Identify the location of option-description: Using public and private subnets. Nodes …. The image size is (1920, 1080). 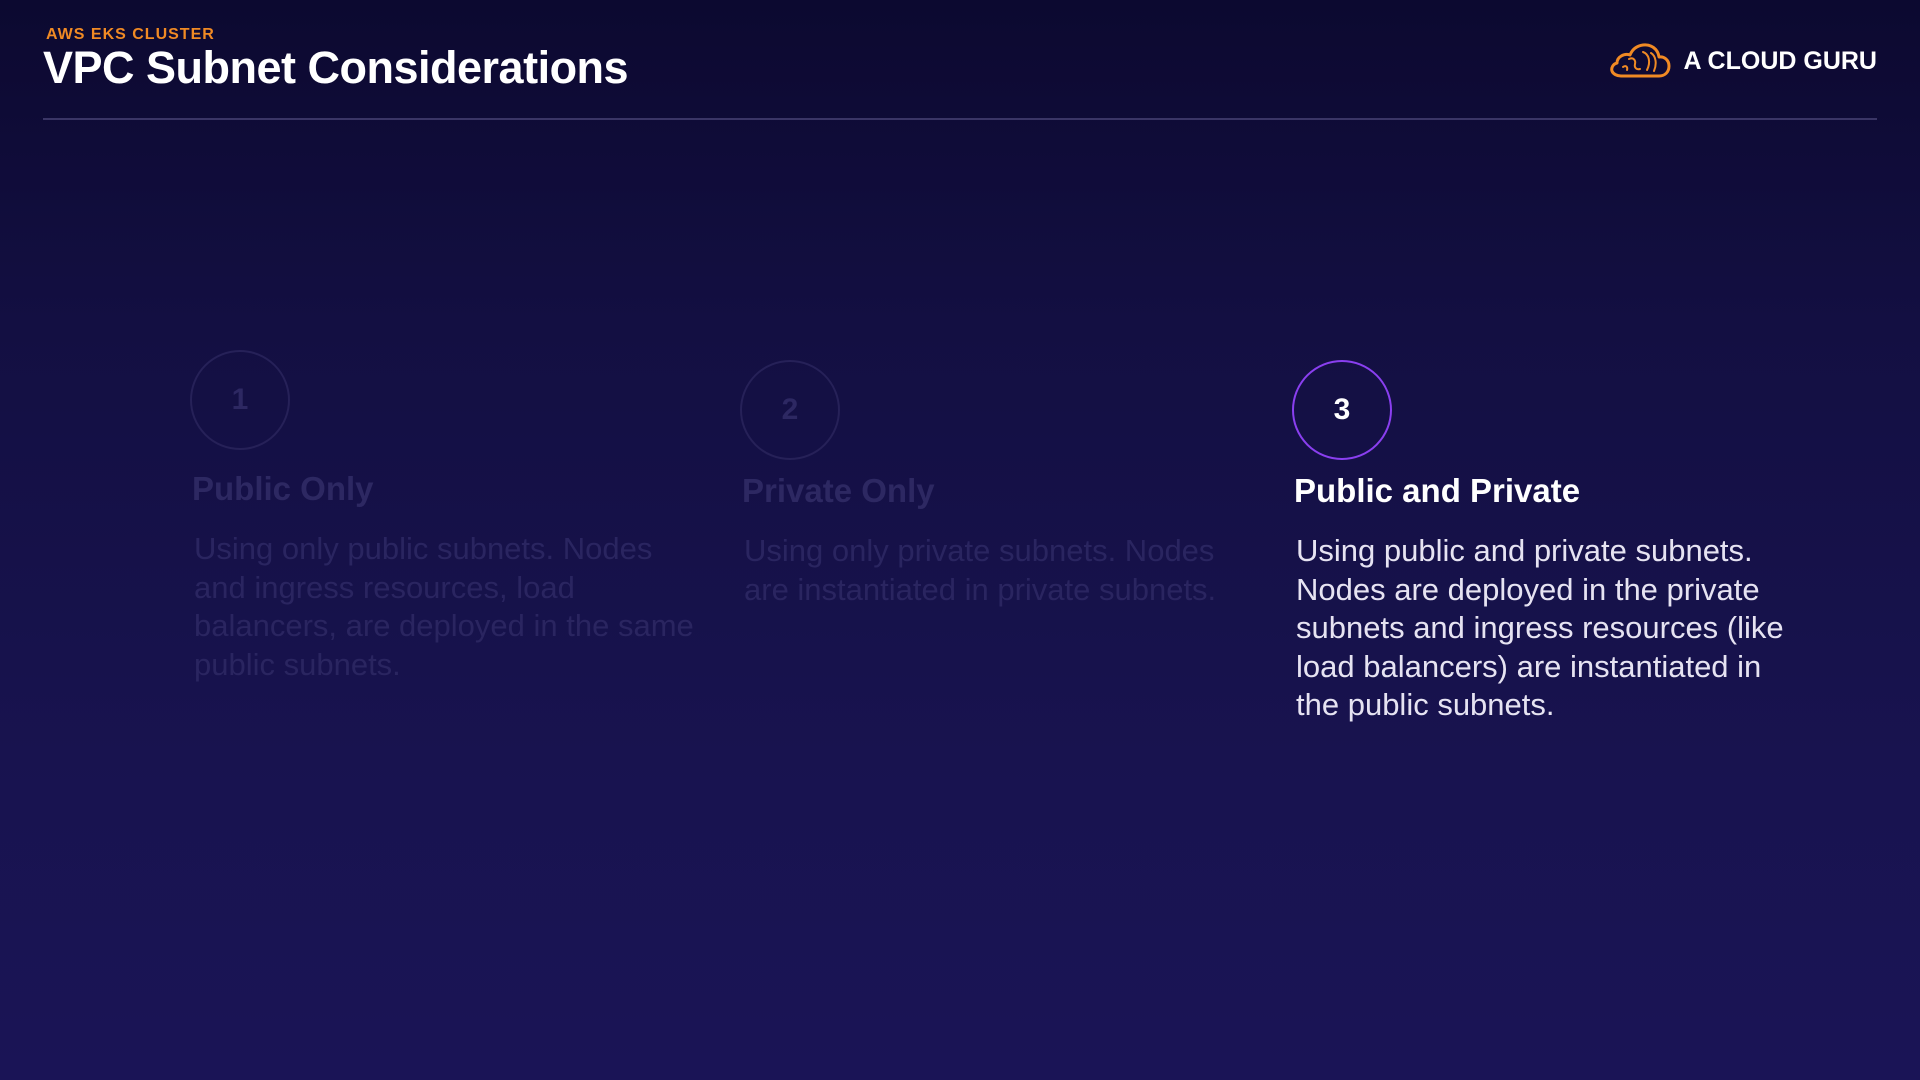
(1540, 627).